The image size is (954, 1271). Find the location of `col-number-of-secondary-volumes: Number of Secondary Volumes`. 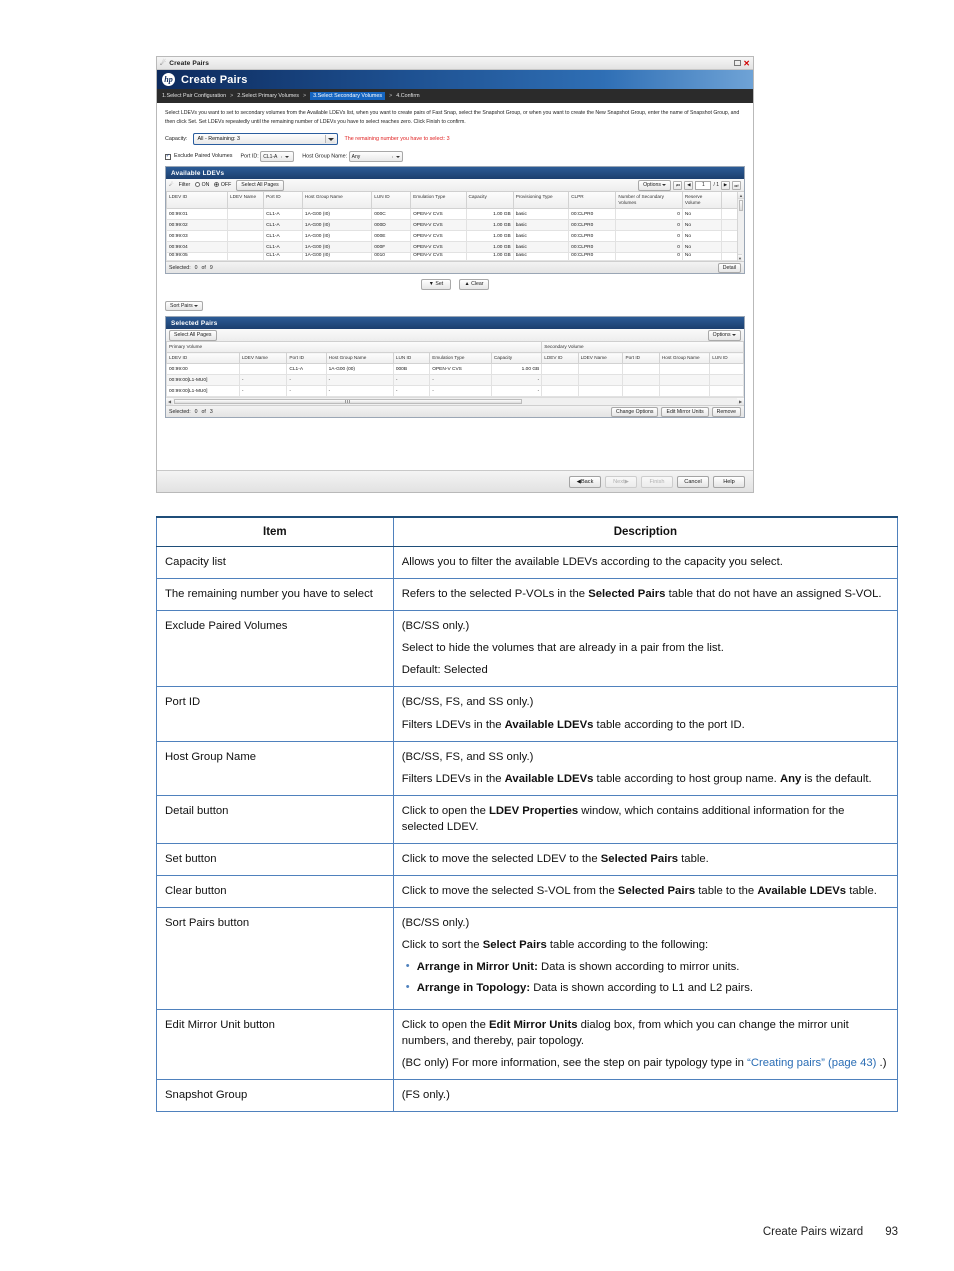

col-number-of-secondary-volumes: Number of Secondary Volumes is located at coordinates (649, 201).